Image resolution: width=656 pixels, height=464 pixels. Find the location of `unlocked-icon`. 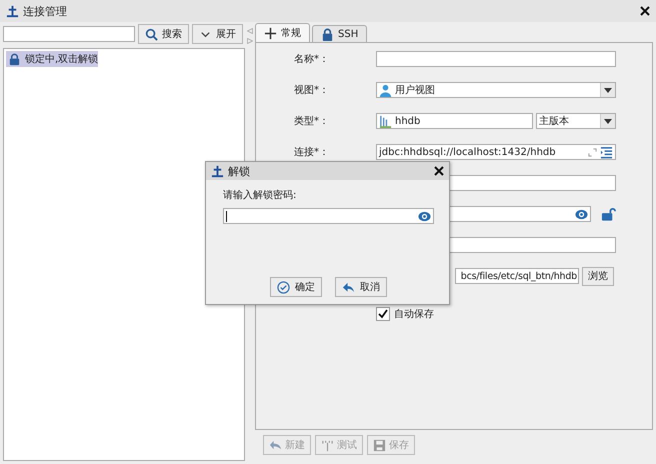

unlocked-icon is located at coordinates (608, 214).